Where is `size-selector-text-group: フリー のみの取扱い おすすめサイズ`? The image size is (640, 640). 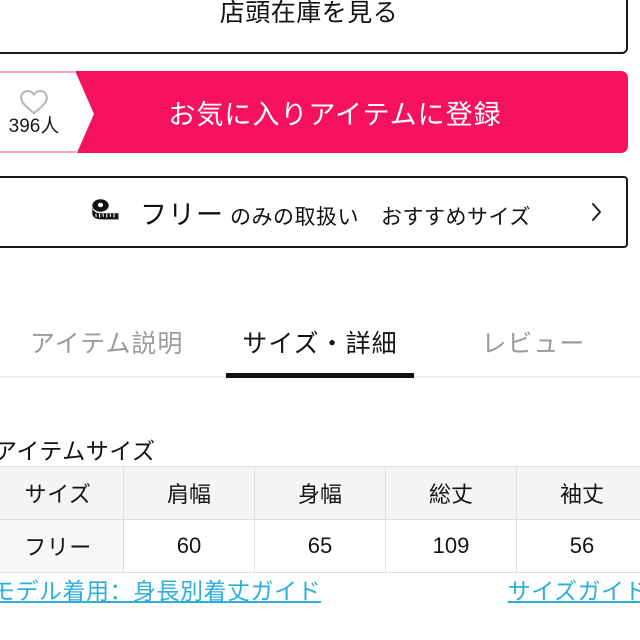
size-selector-text-group: フリー のみの取扱い おすすめサイズ is located at coordinates (335, 212).